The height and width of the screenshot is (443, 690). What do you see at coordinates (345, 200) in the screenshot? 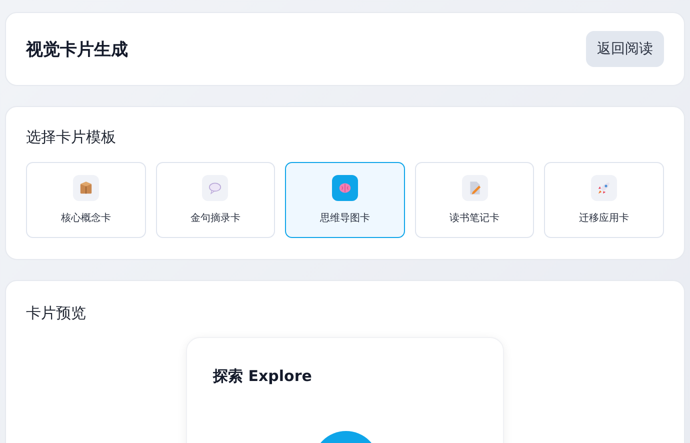
I see `template-option: 思维导图卡` at bounding box center [345, 200].